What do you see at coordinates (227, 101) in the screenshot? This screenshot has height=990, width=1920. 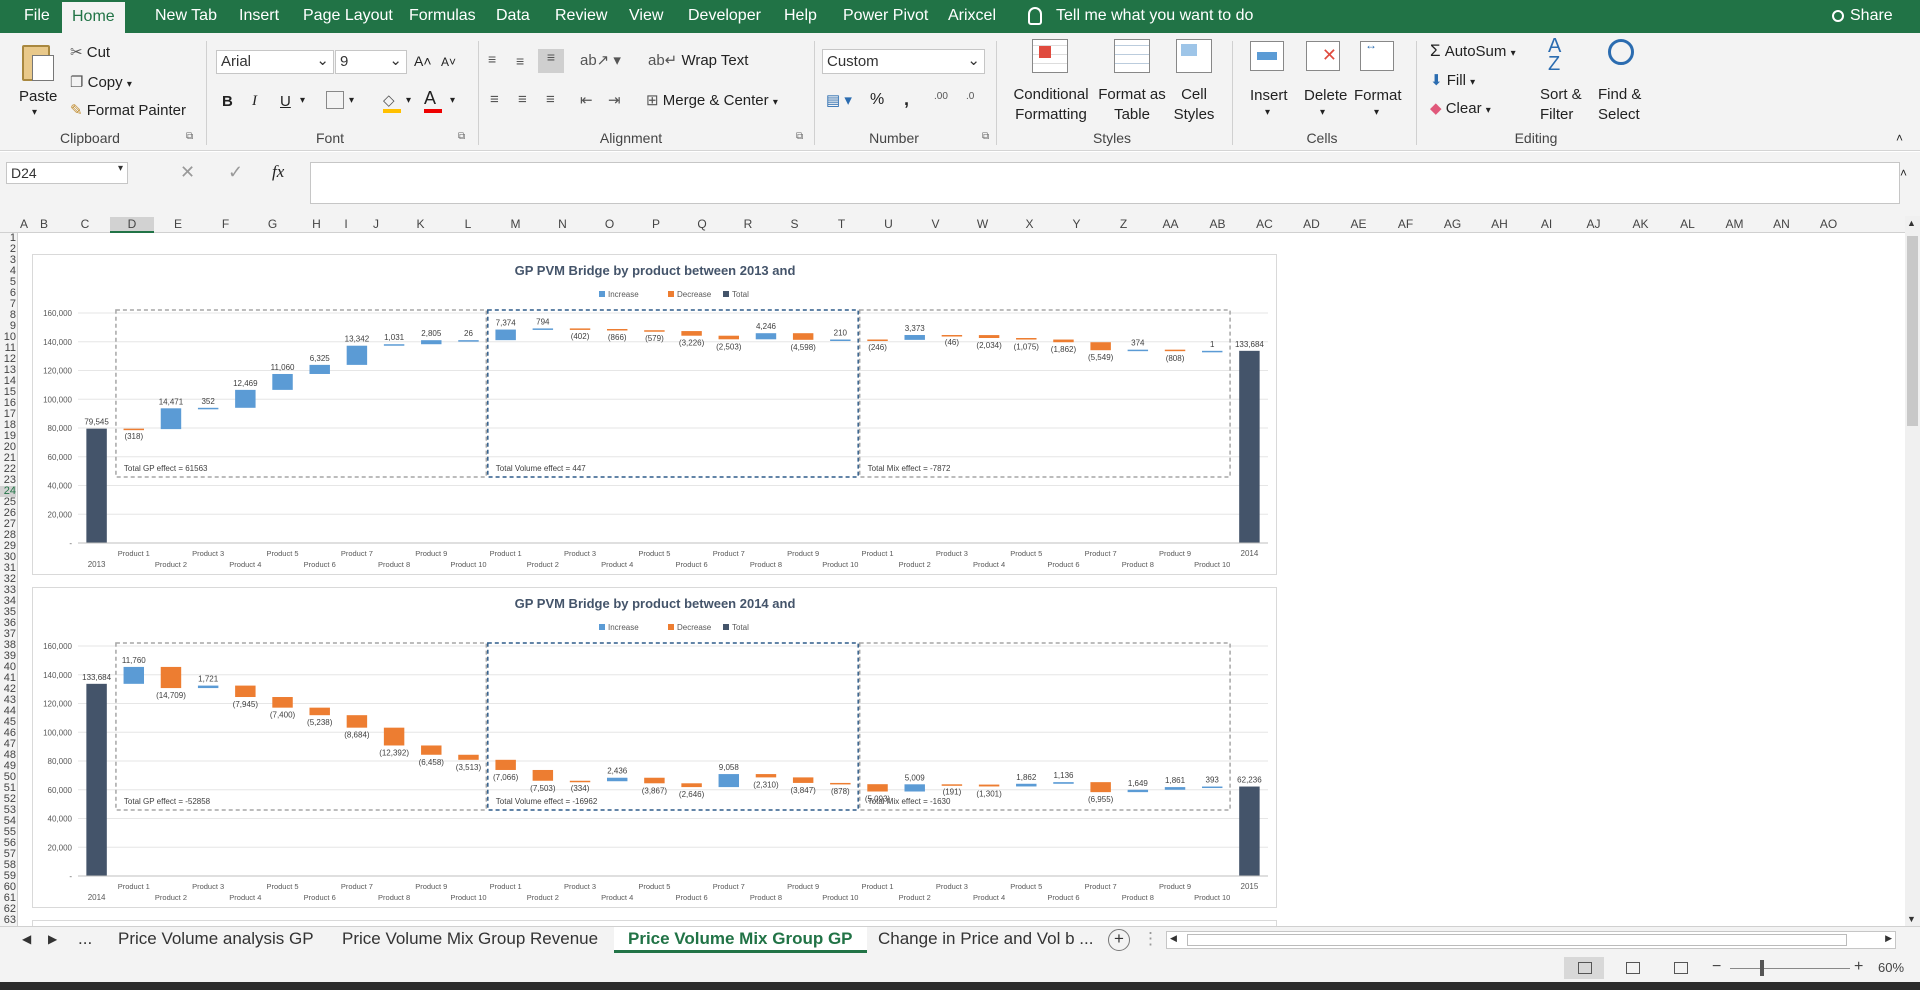 I see `bold-button: B` at bounding box center [227, 101].